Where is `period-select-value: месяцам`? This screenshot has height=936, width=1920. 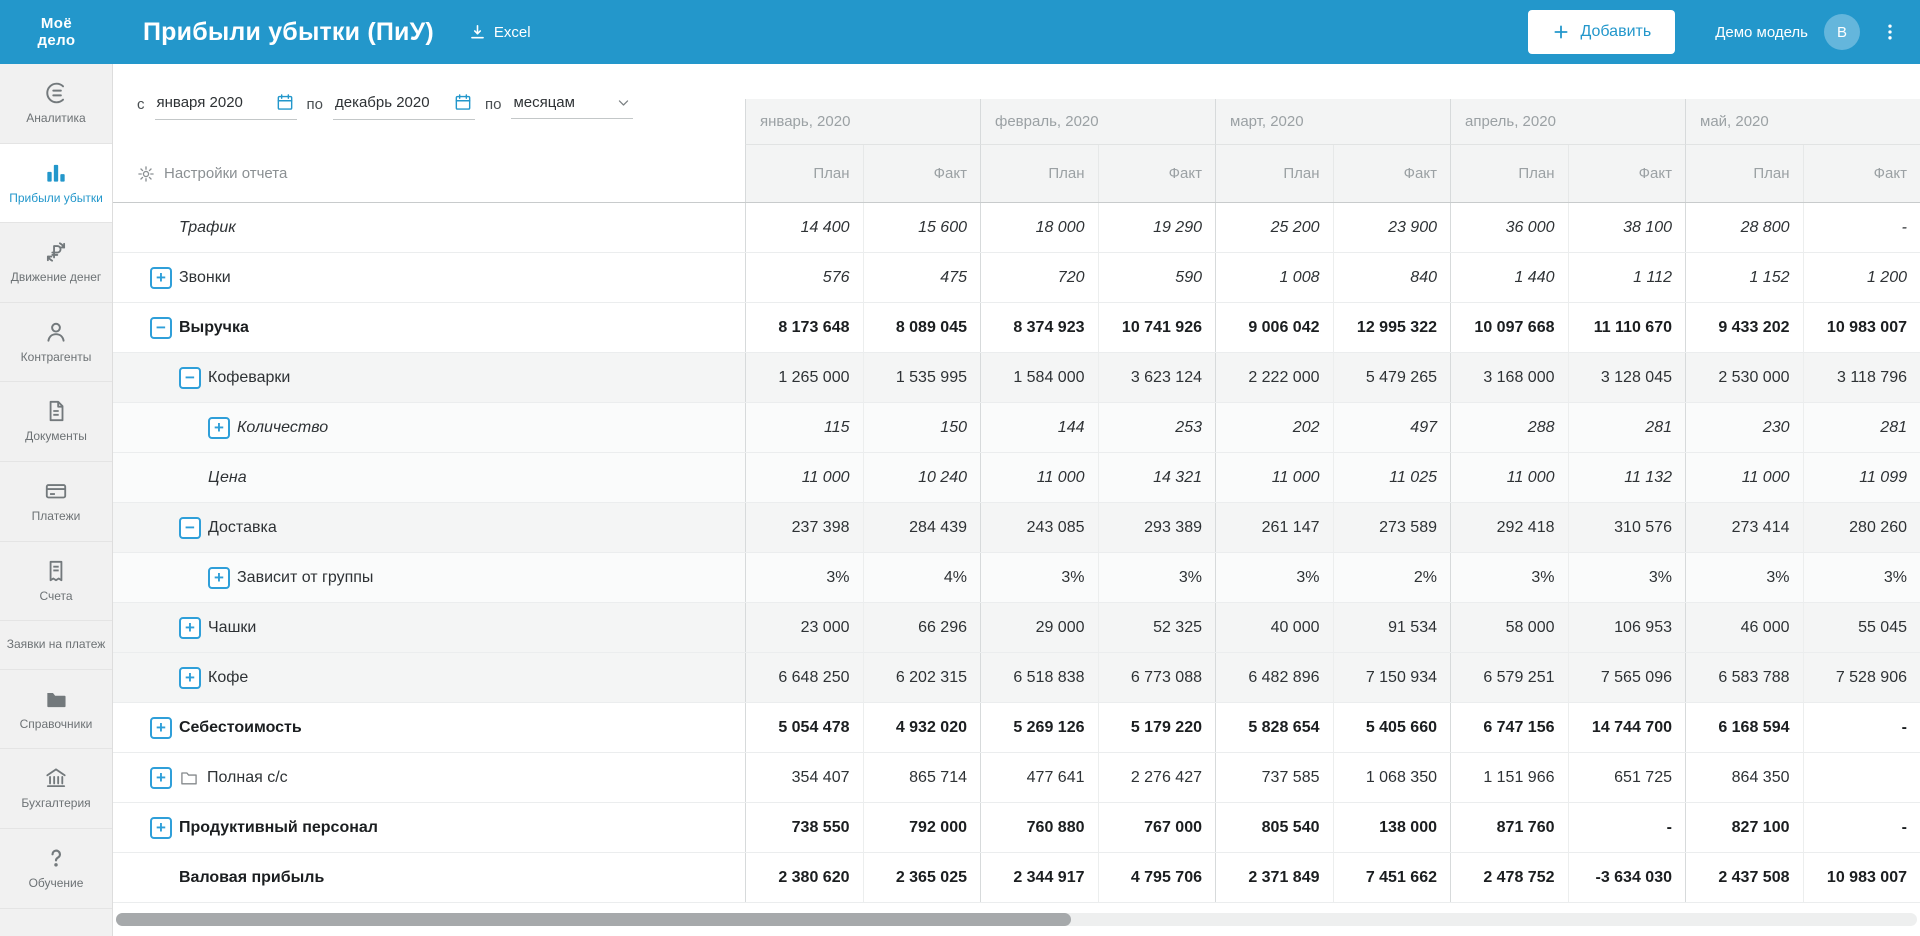 period-select-value: месяцам is located at coordinates (544, 102).